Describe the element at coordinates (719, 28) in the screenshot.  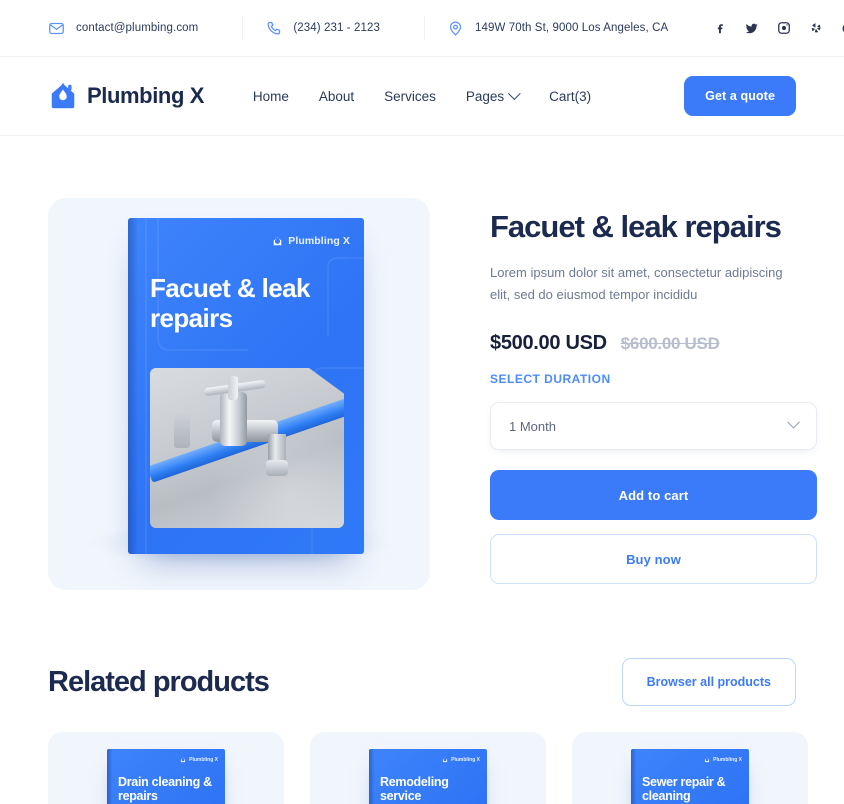
I see `facebook-icon` at that location.